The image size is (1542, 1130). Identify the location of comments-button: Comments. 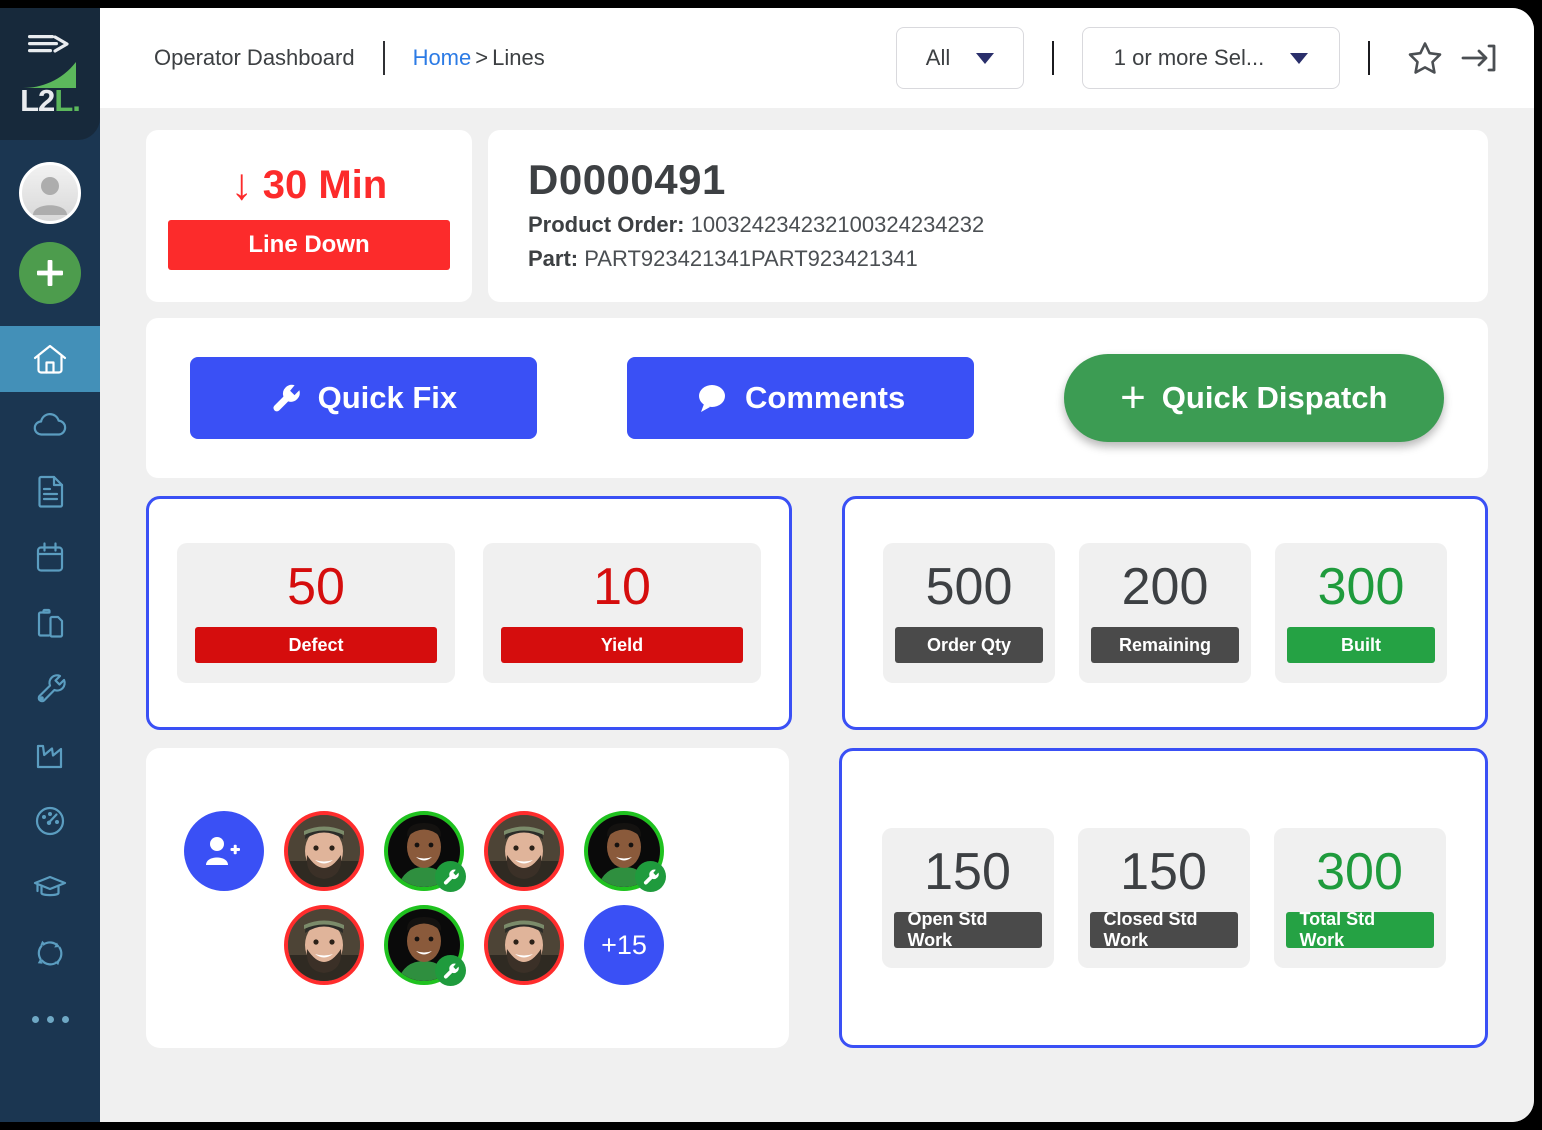
(800, 398).